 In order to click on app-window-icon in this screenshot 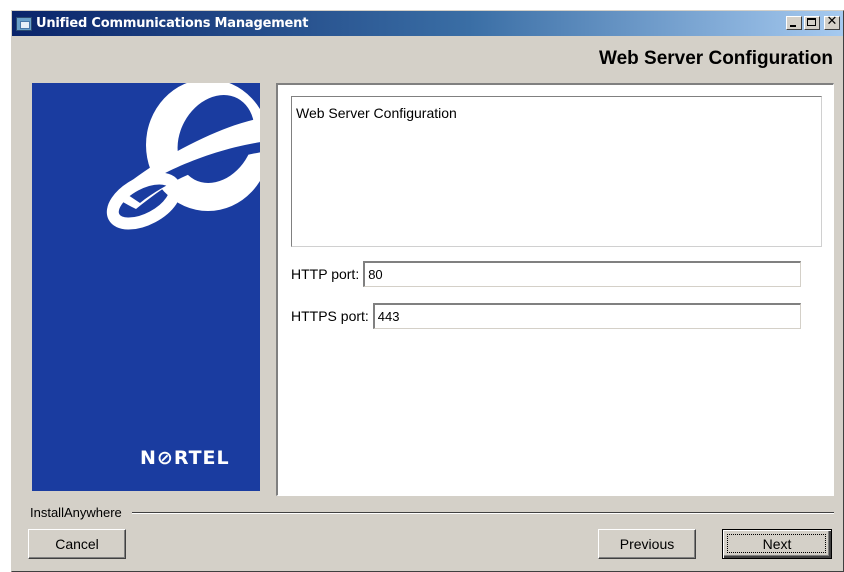, I will do `click(24, 23)`.